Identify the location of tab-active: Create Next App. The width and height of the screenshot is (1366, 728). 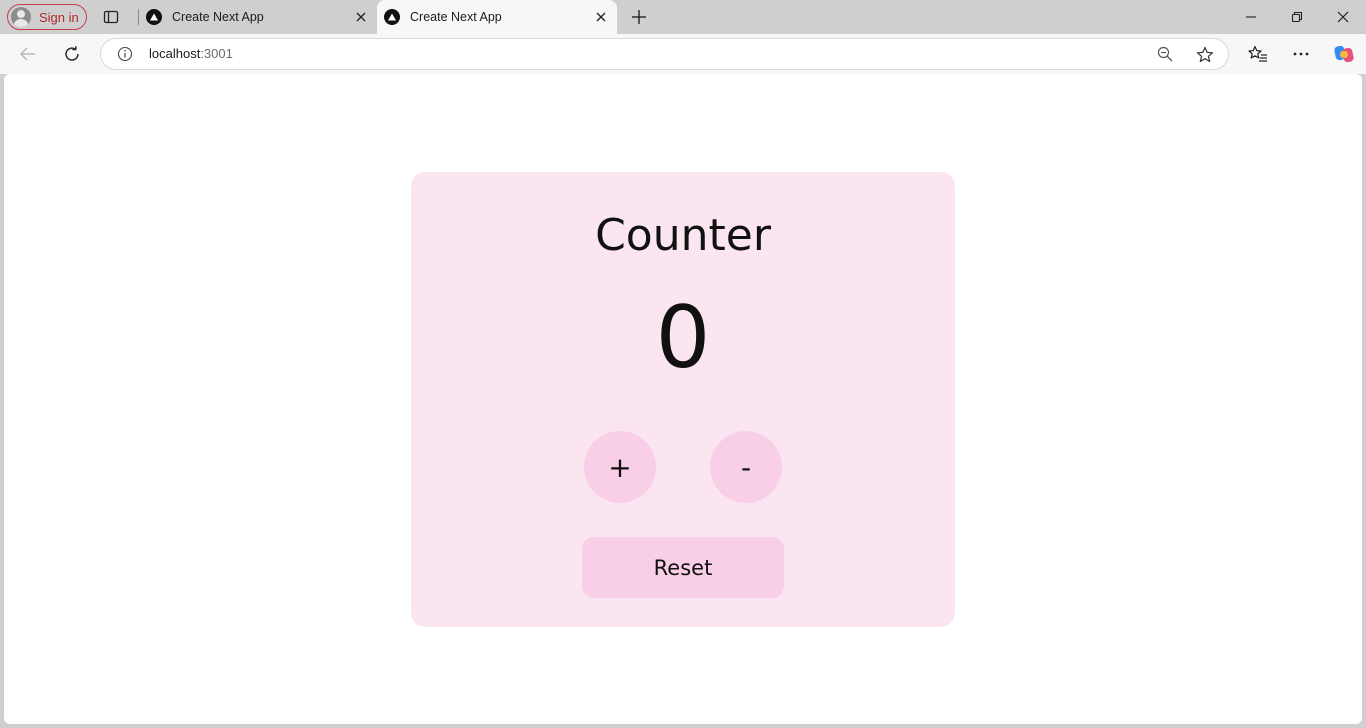
(497, 17).